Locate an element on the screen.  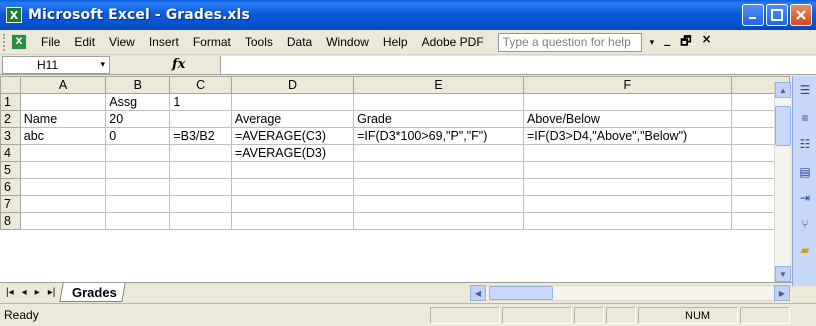
cell-d4: =AVERAGE(D3) is located at coordinates (292, 153).